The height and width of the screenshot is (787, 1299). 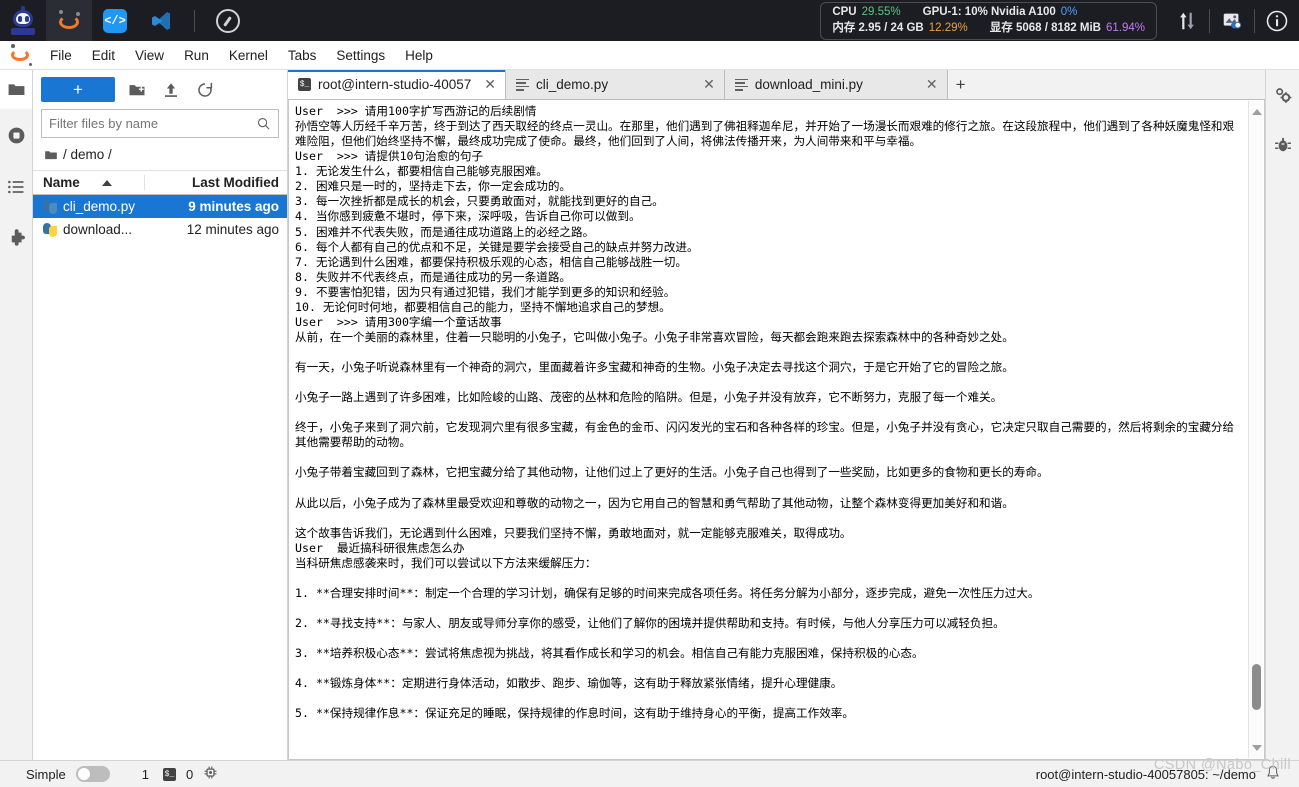 What do you see at coordinates (483, 306) in the screenshot?
I see `terminal-line: 10. 无论何时何地，都要相信自己的能力，坚持不懈地追求自己的梦想。` at bounding box center [483, 306].